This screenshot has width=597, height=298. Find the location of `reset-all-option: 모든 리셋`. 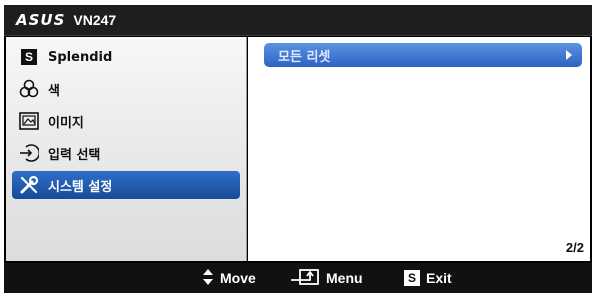

reset-all-option: 모든 리셋 is located at coordinates (423, 55).